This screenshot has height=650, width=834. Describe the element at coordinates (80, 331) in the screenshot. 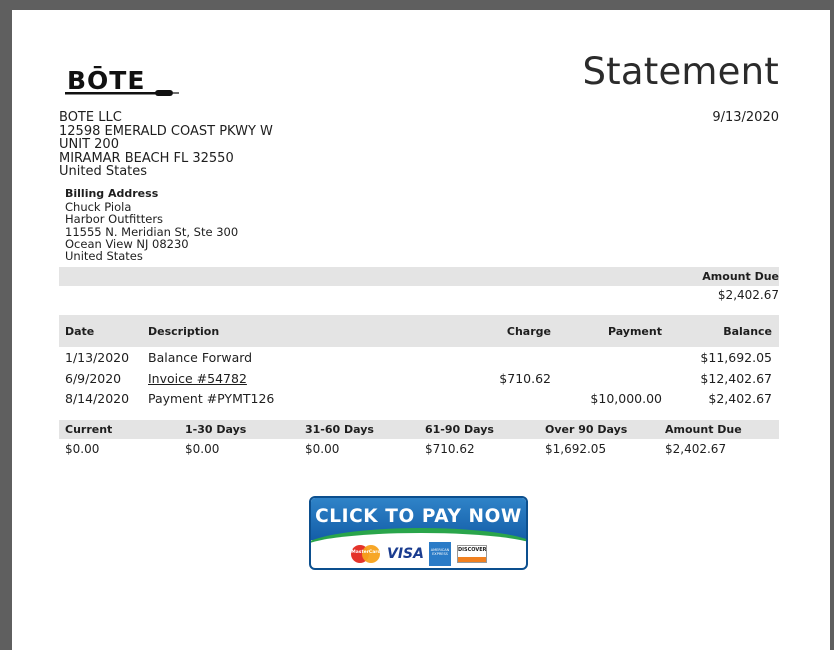

I see `column-header-date: Date` at that location.